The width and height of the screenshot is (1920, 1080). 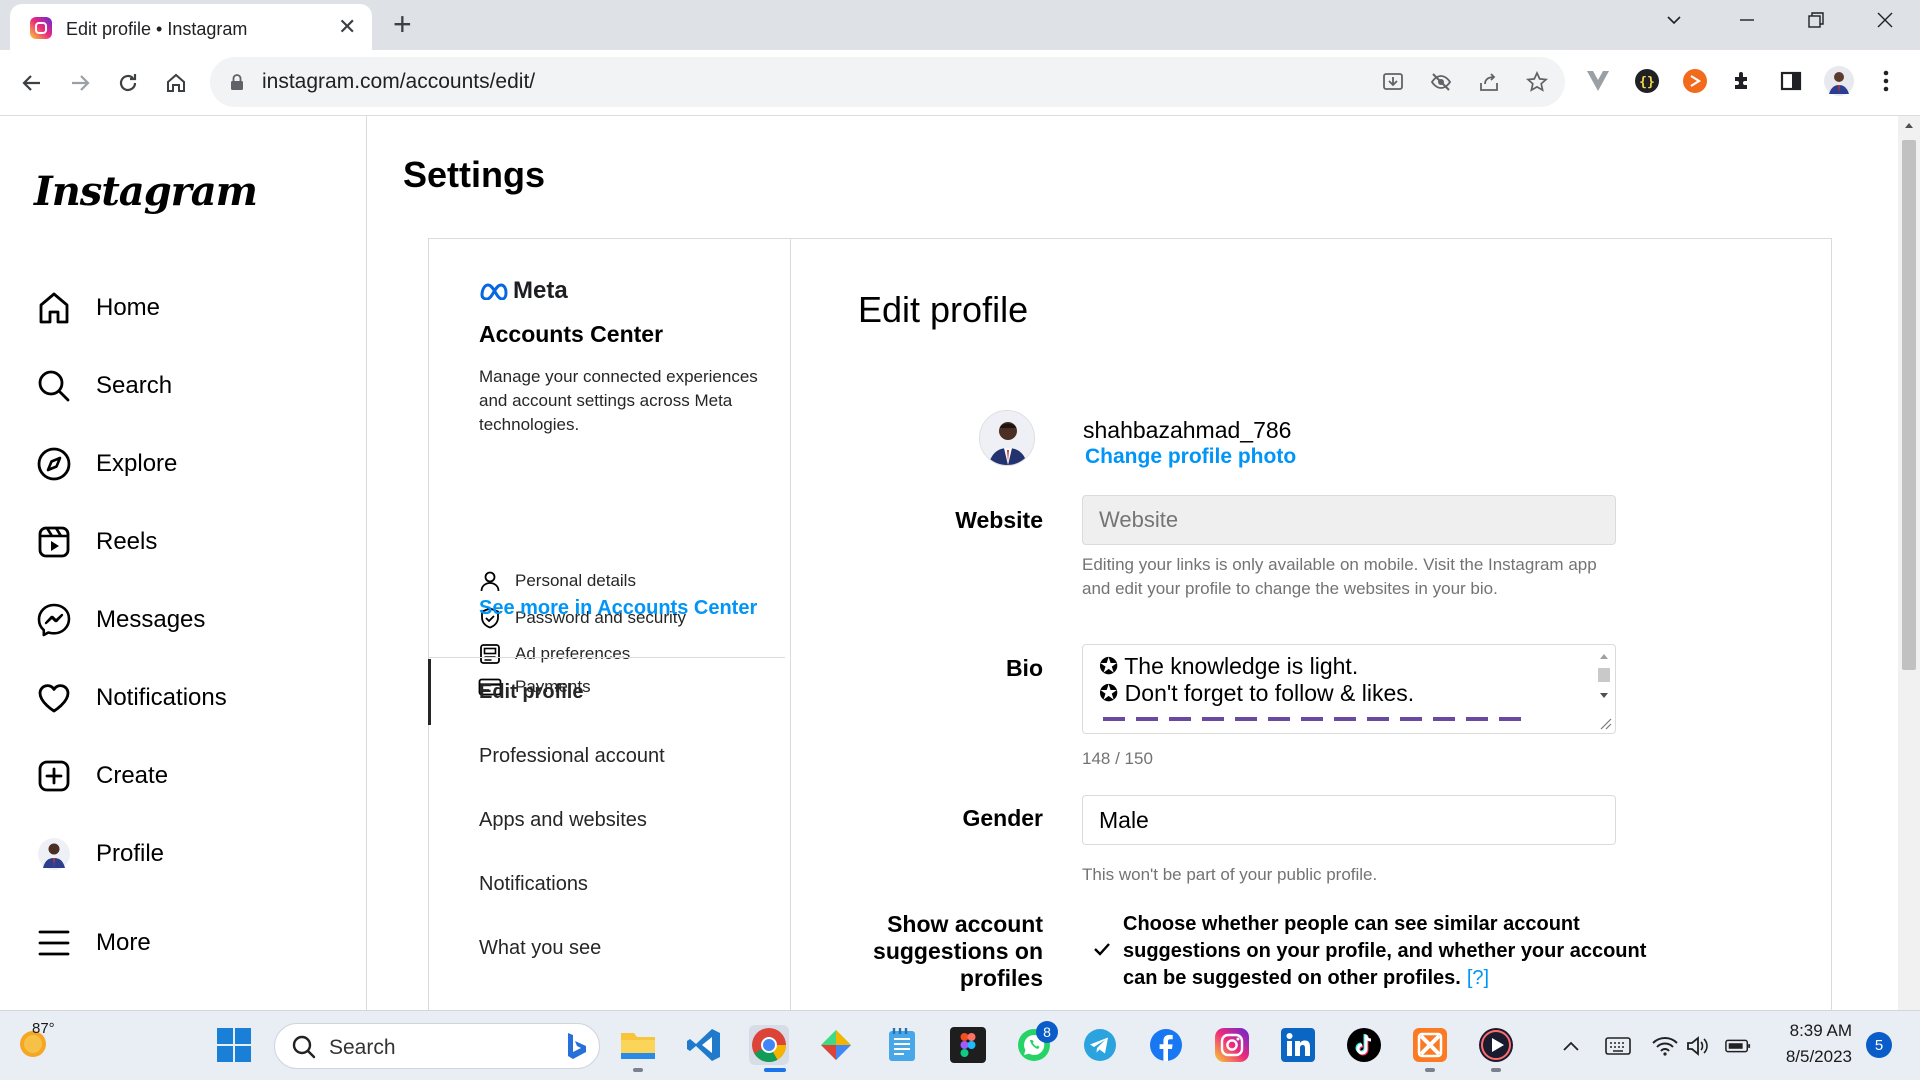 What do you see at coordinates (1814, 1031) in the screenshot?
I see `clock-time: 8:39 AM` at bounding box center [1814, 1031].